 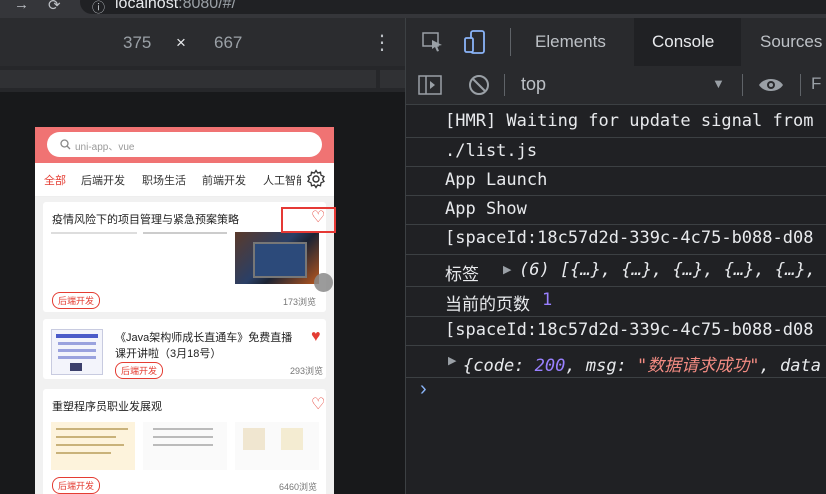 What do you see at coordinates (667, 270) in the screenshot?
I see `log-tags-array: (6) [{…}, {…}, {…}, {…}, {…},` at bounding box center [667, 270].